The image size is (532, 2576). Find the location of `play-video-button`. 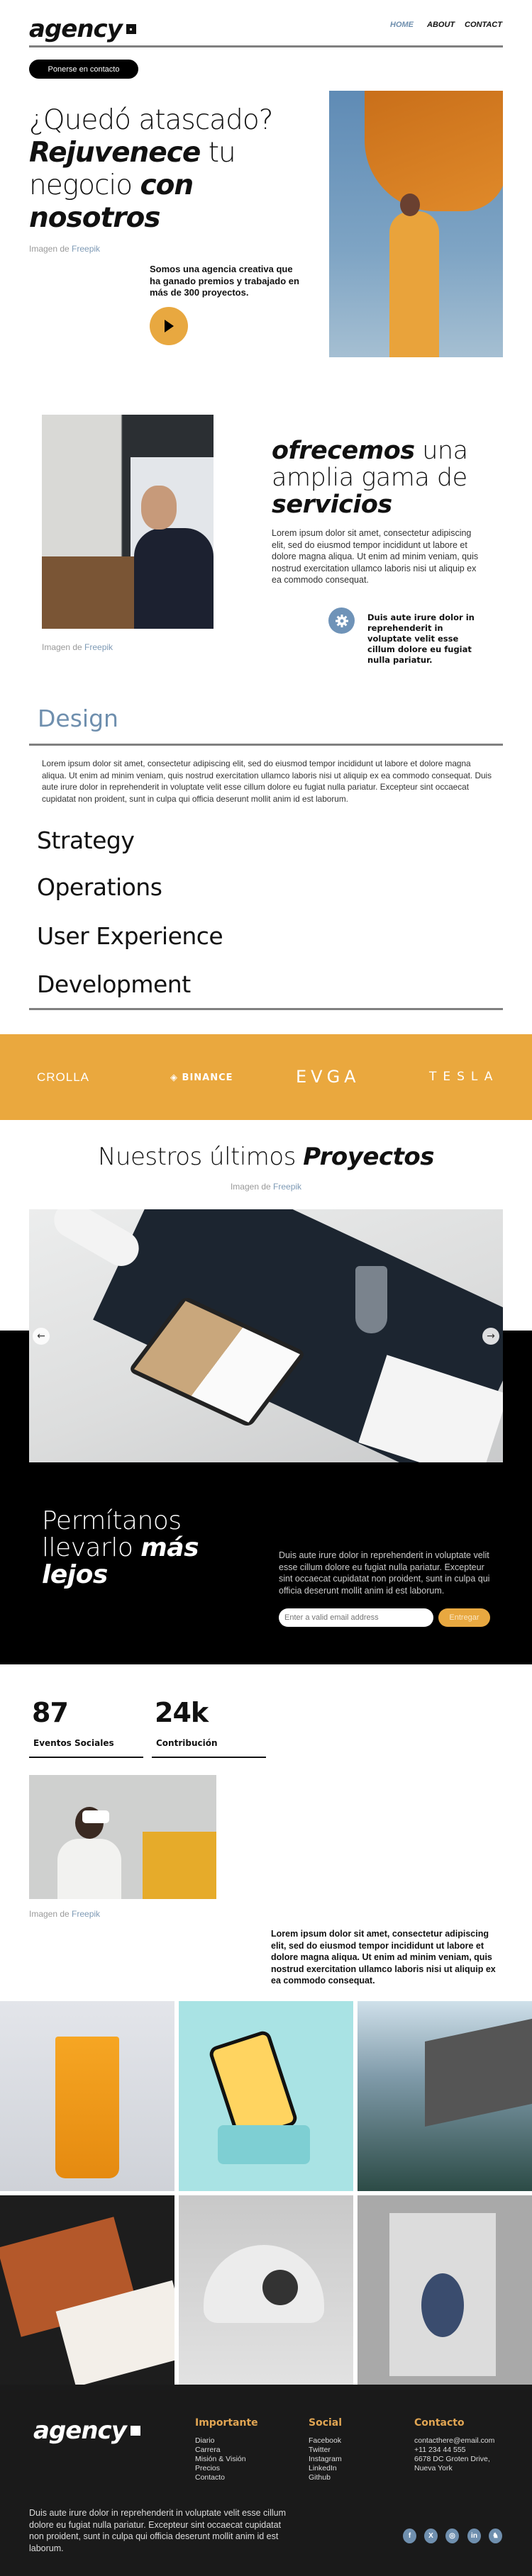

play-video-button is located at coordinates (169, 326).